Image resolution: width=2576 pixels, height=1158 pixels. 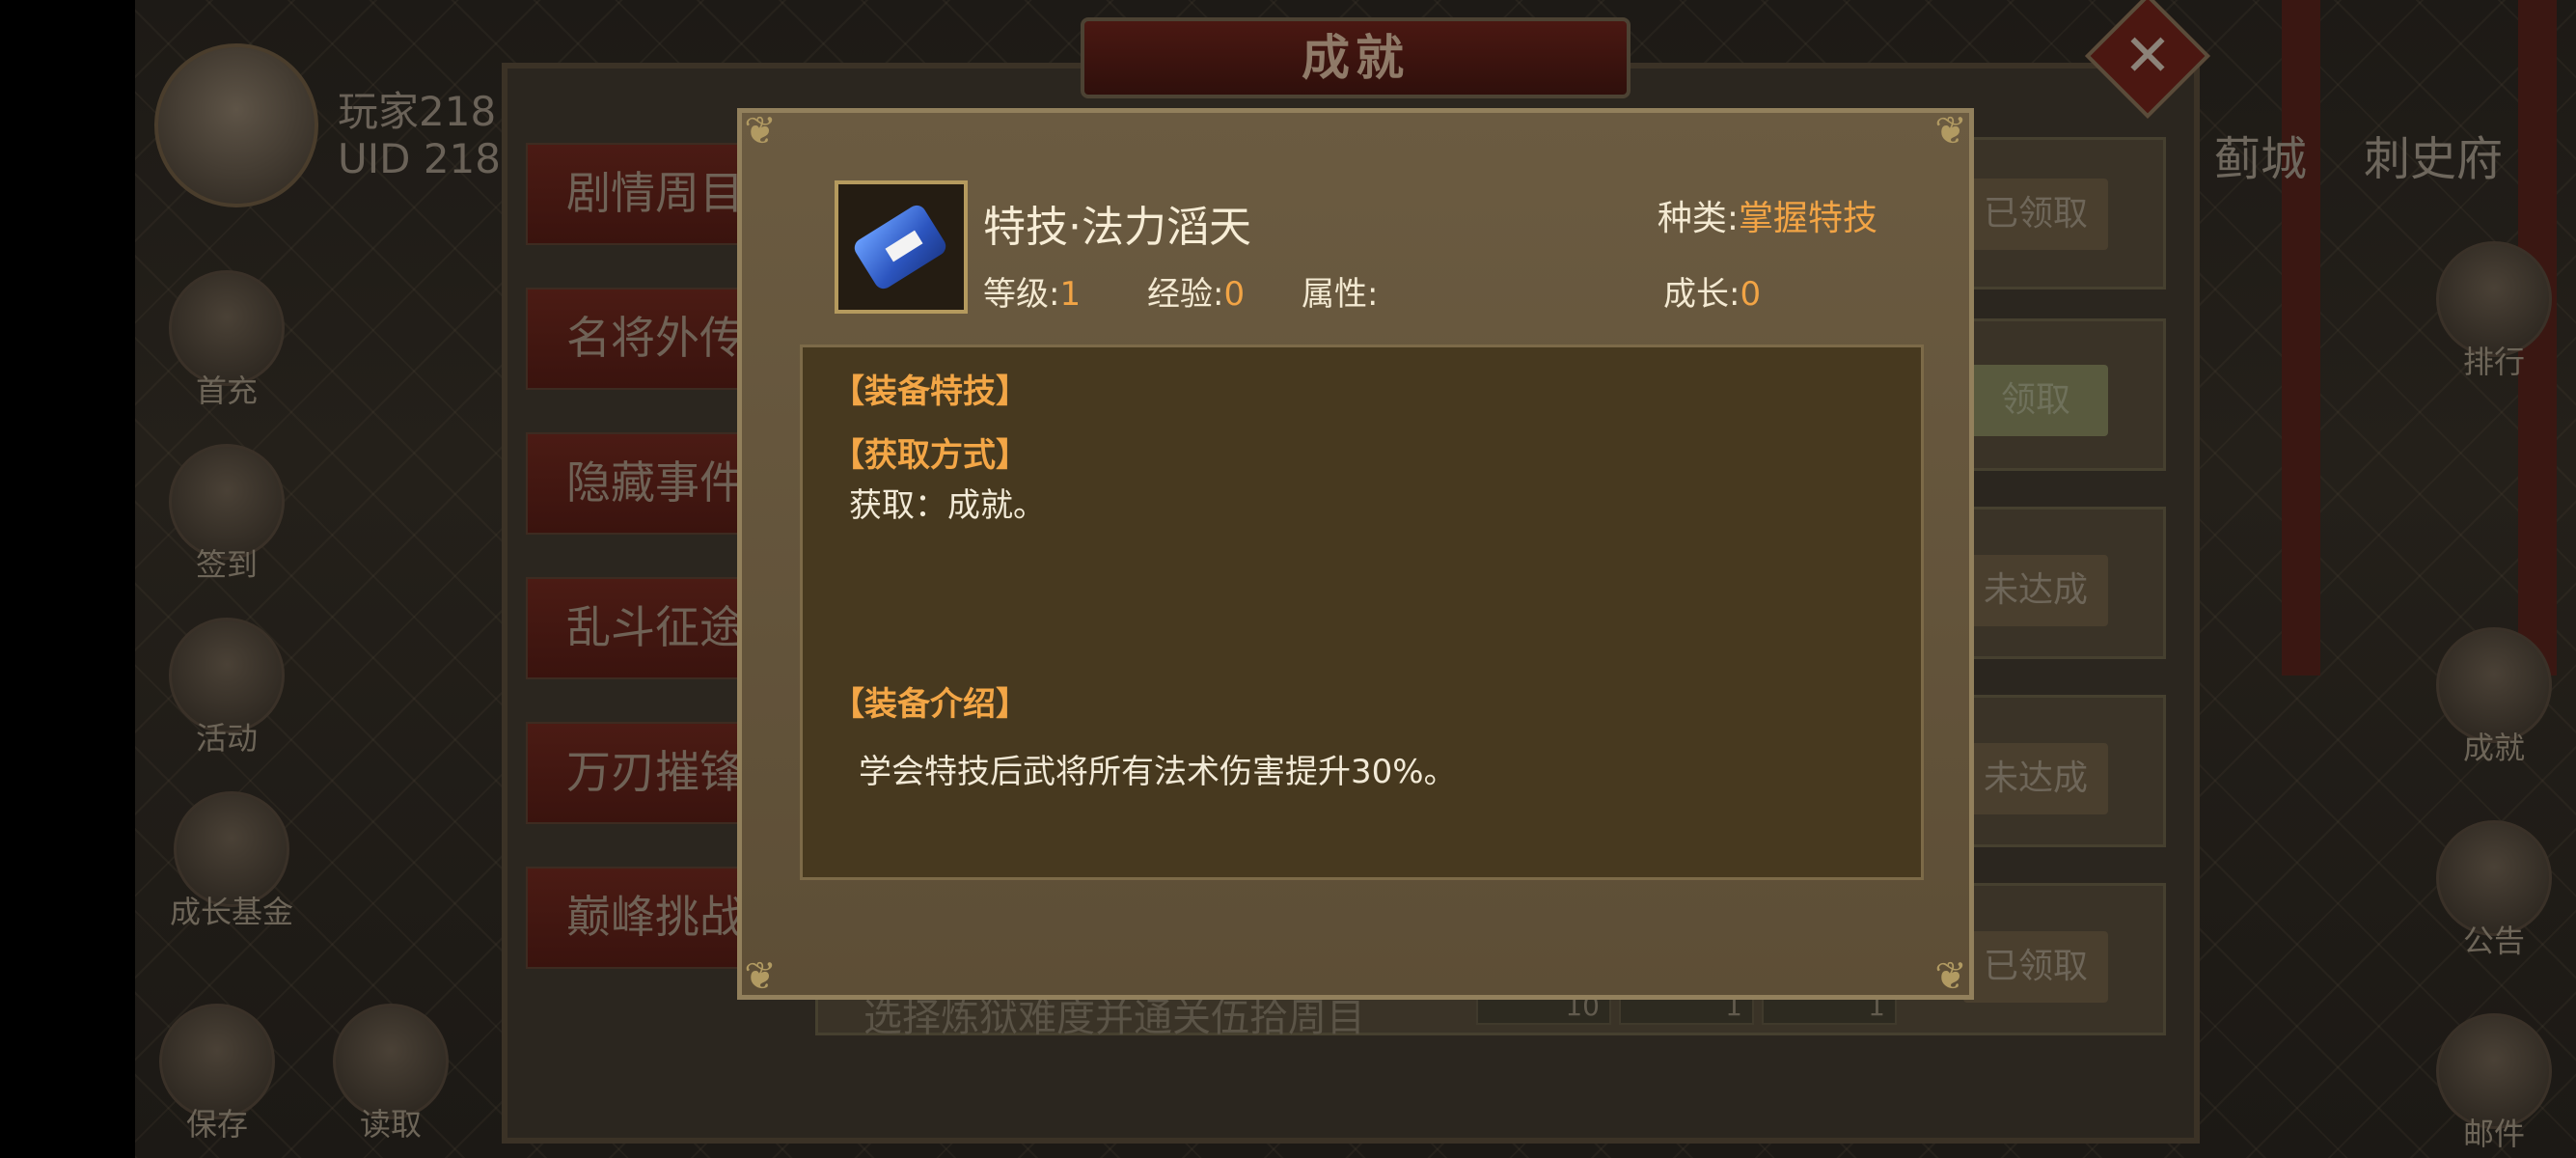 I want to click on attribute-stat: 属性:, so click(x=1340, y=291).